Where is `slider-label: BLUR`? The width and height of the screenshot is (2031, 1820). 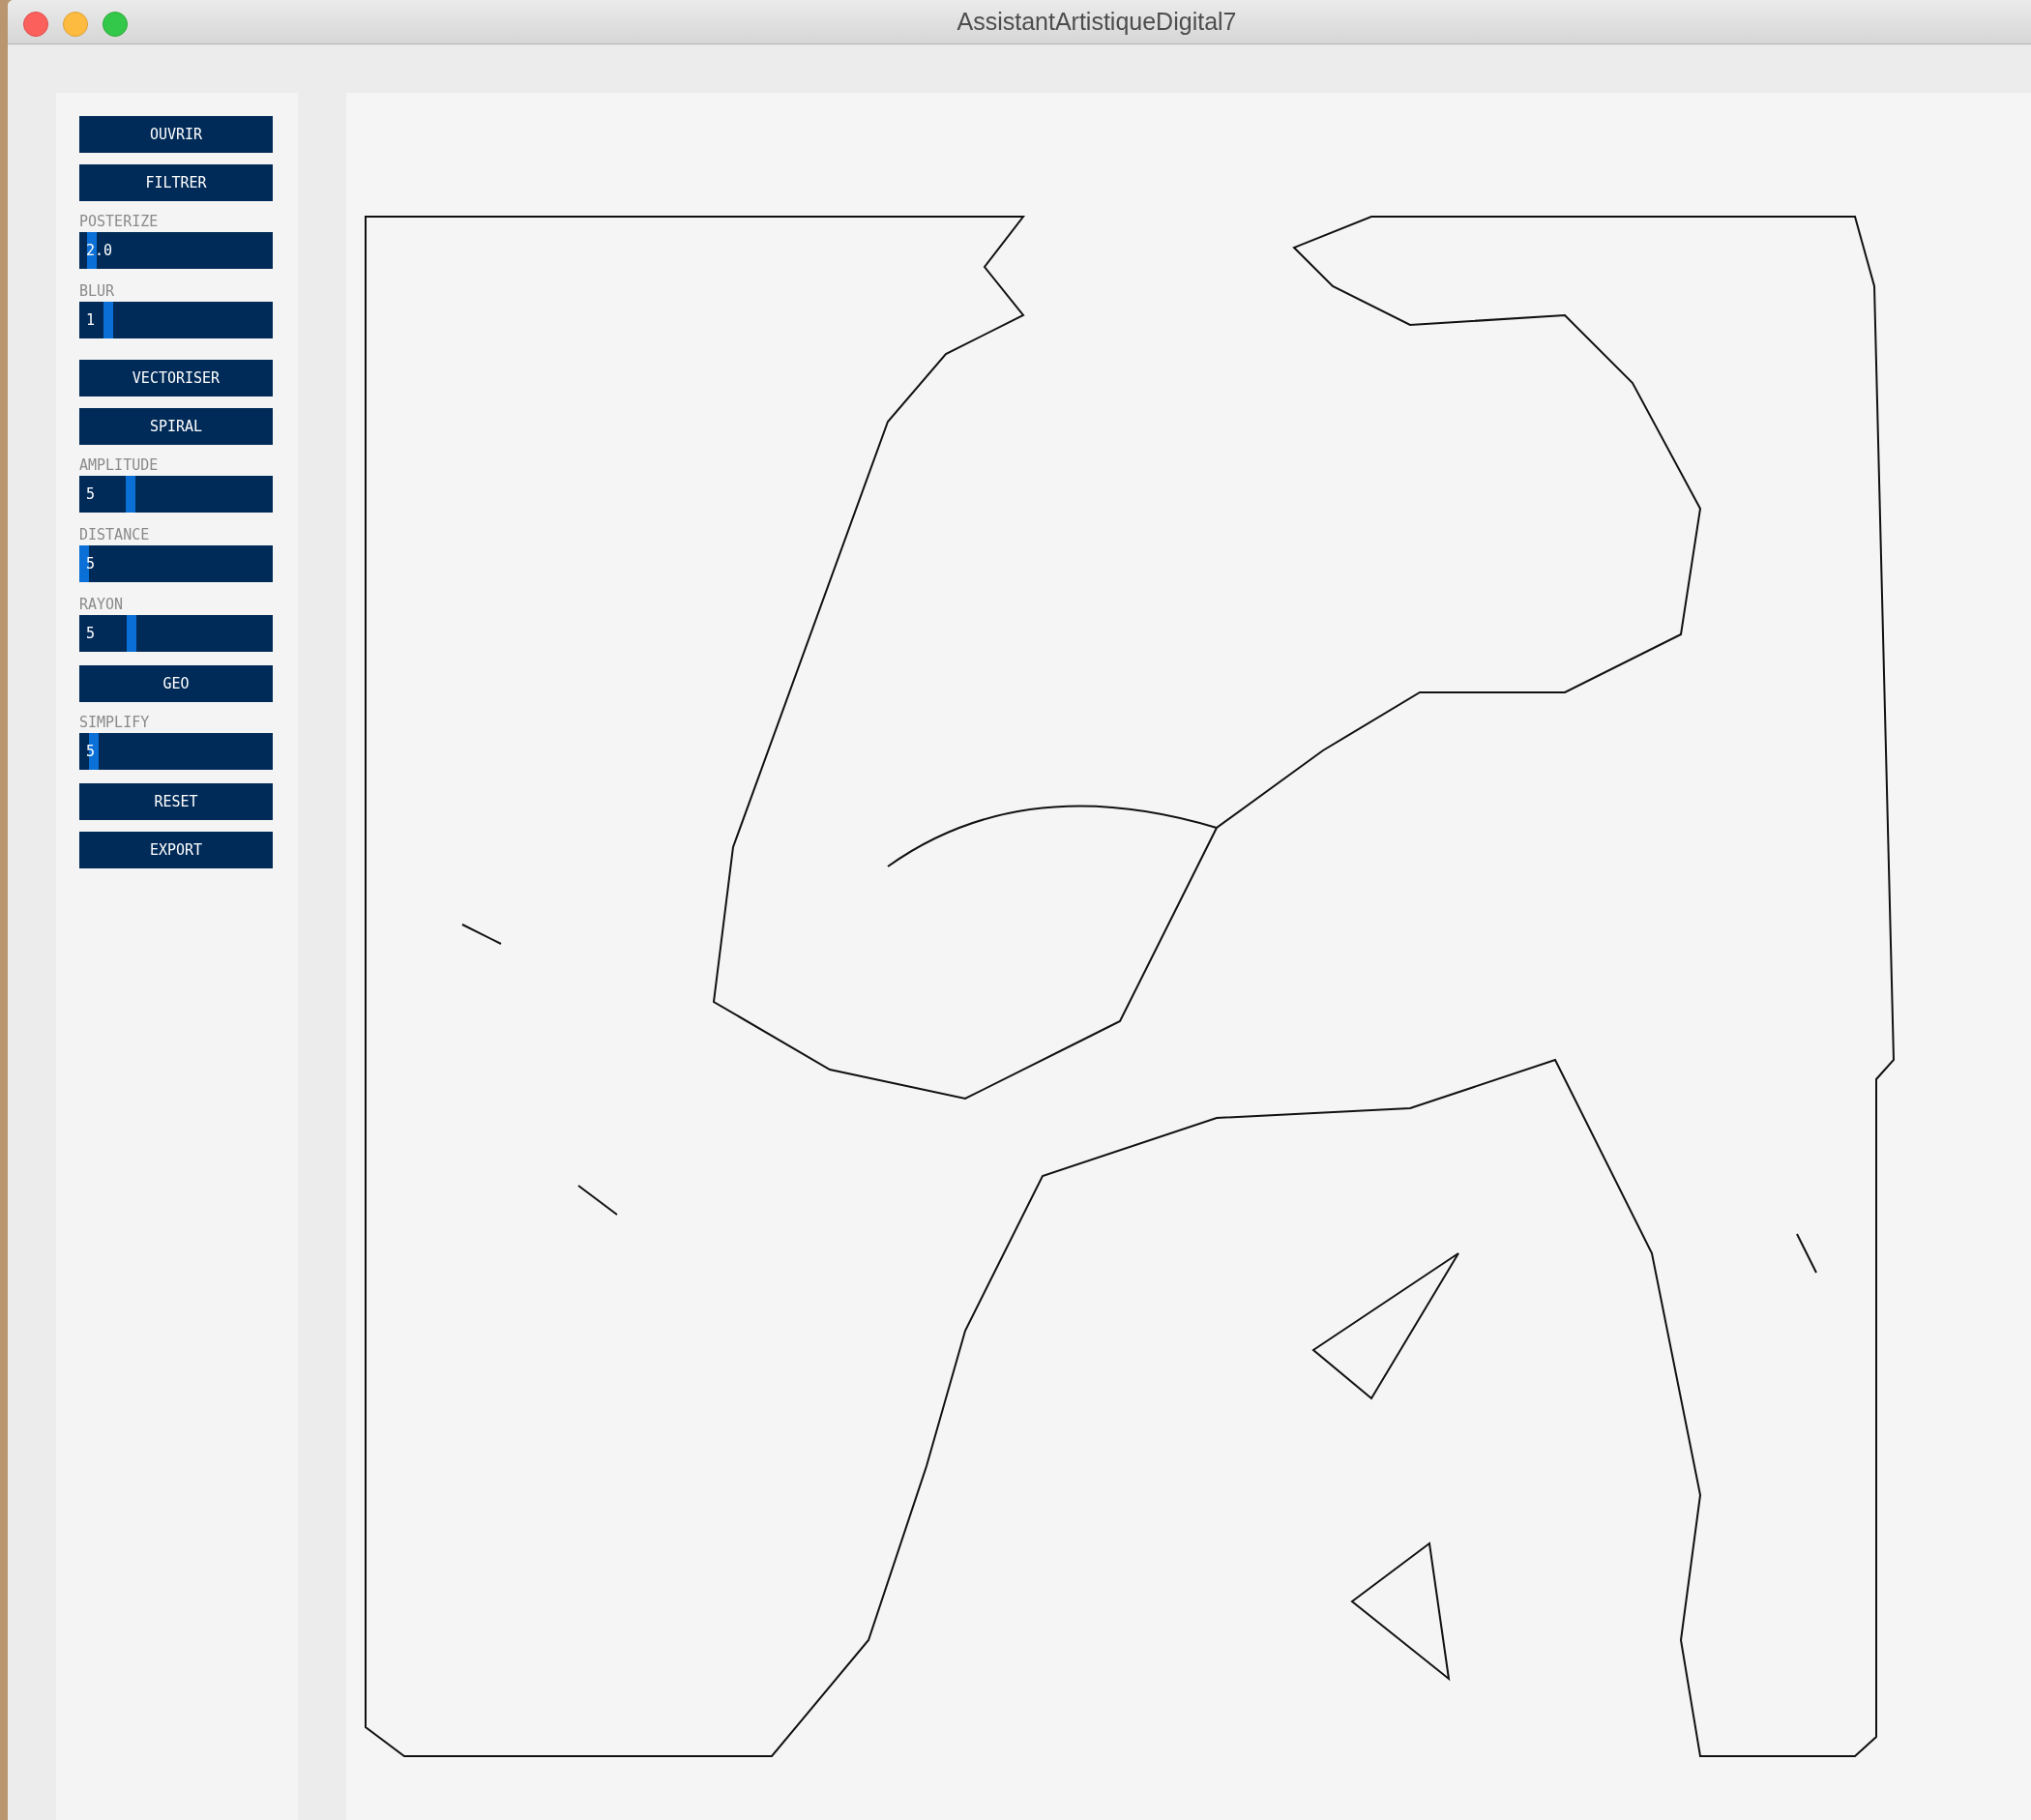 slider-label: BLUR is located at coordinates (97, 291).